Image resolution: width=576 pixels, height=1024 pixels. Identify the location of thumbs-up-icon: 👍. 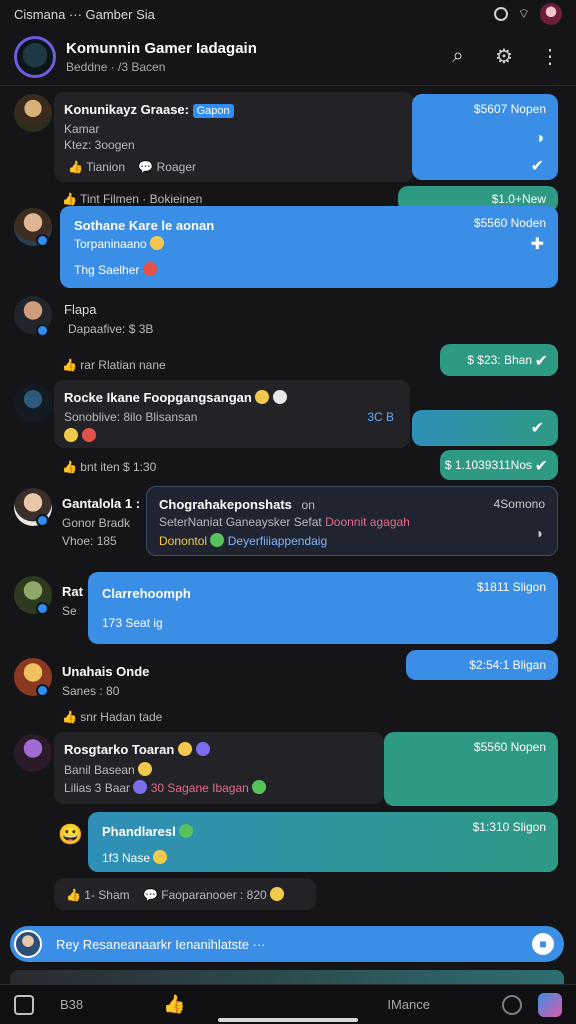
(174, 1004).